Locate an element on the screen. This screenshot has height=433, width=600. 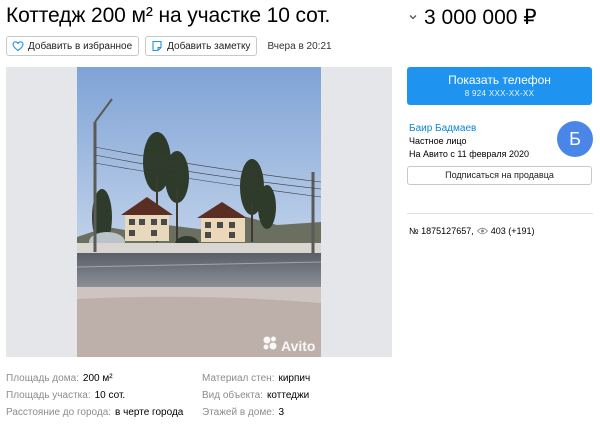
param-row: Вид объекта: коттеджи is located at coordinates (256, 395).